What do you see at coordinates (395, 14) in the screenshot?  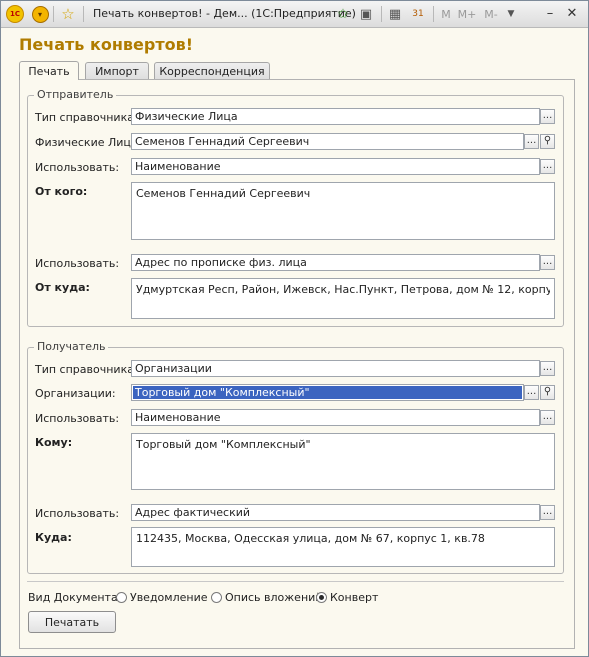 I see `calculator-icon: ▦` at bounding box center [395, 14].